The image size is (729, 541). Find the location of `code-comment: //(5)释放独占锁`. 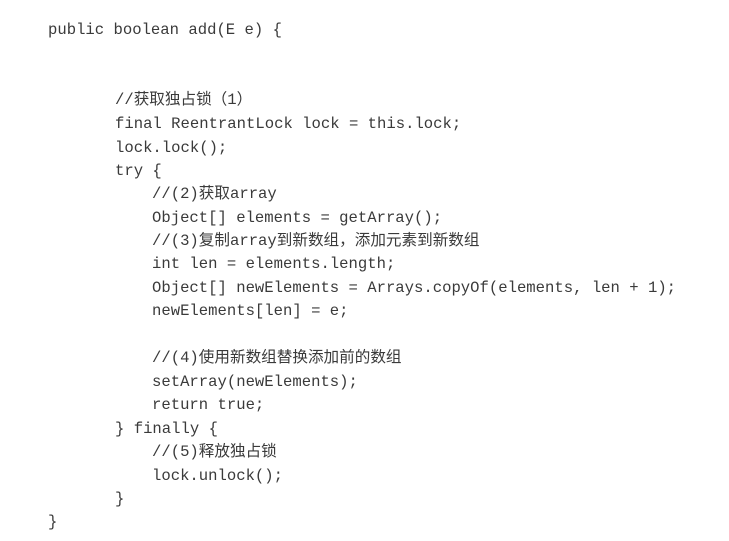

code-comment: //(5)释放独占锁 is located at coordinates (214, 452).